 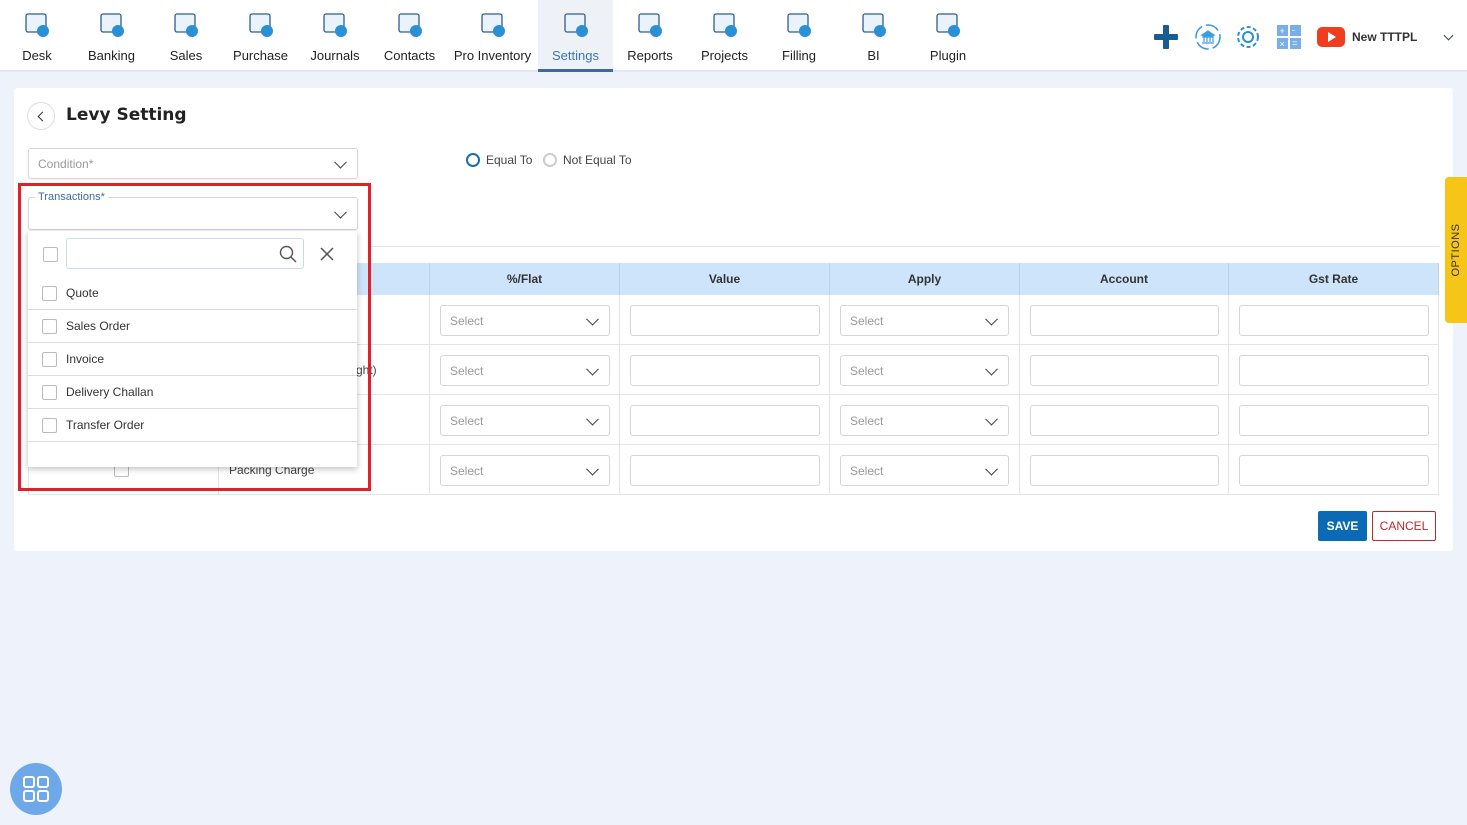 What do you see at coordinates (525, 279) in the screenshot?
I see `column-header: %/Flat` at bounding box center [525, 279].